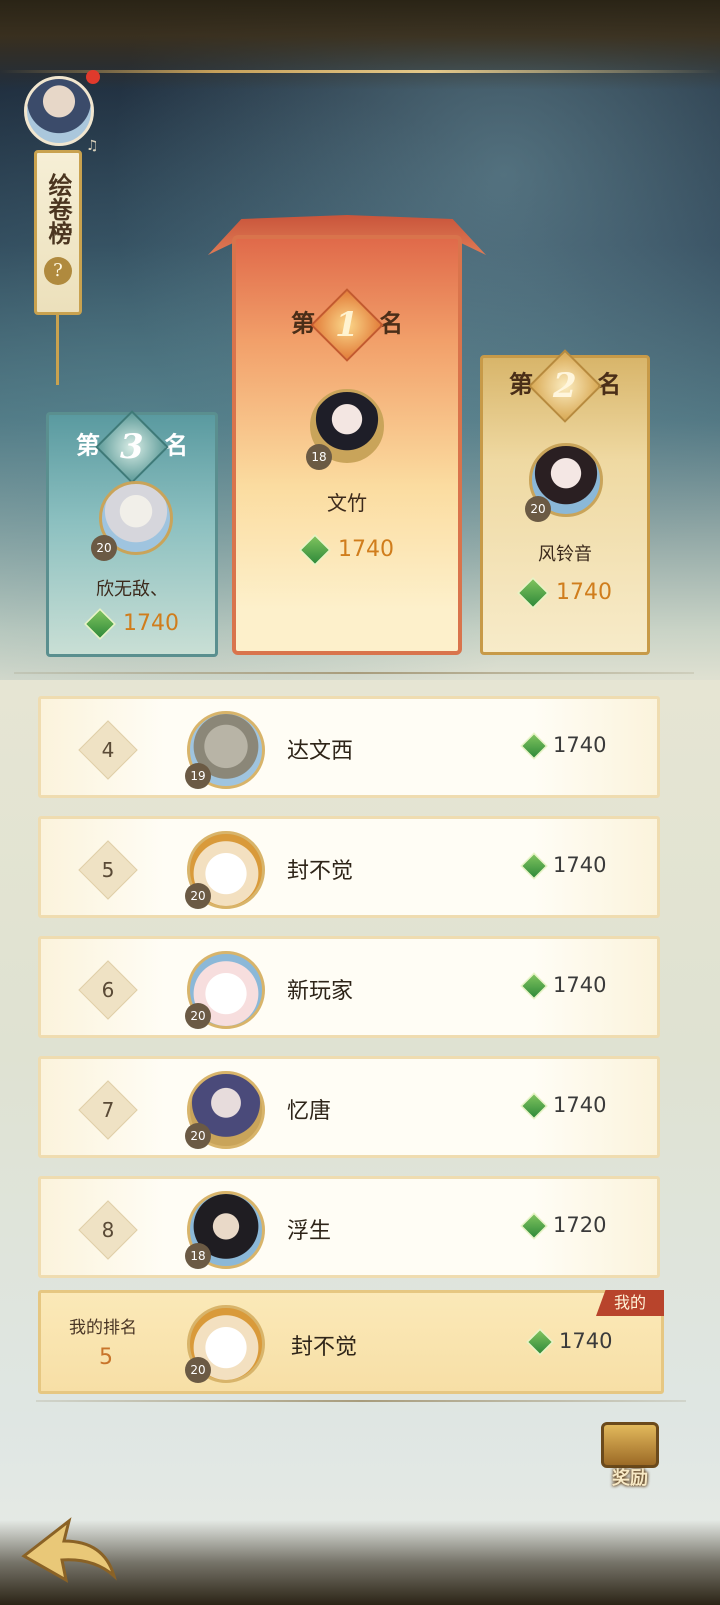 The width and height of the screenshot is (720, 1605). What do you see at coordinates (59, 111) in the screenshot?
I see `player-avatar` at bounding box center [59, 111].